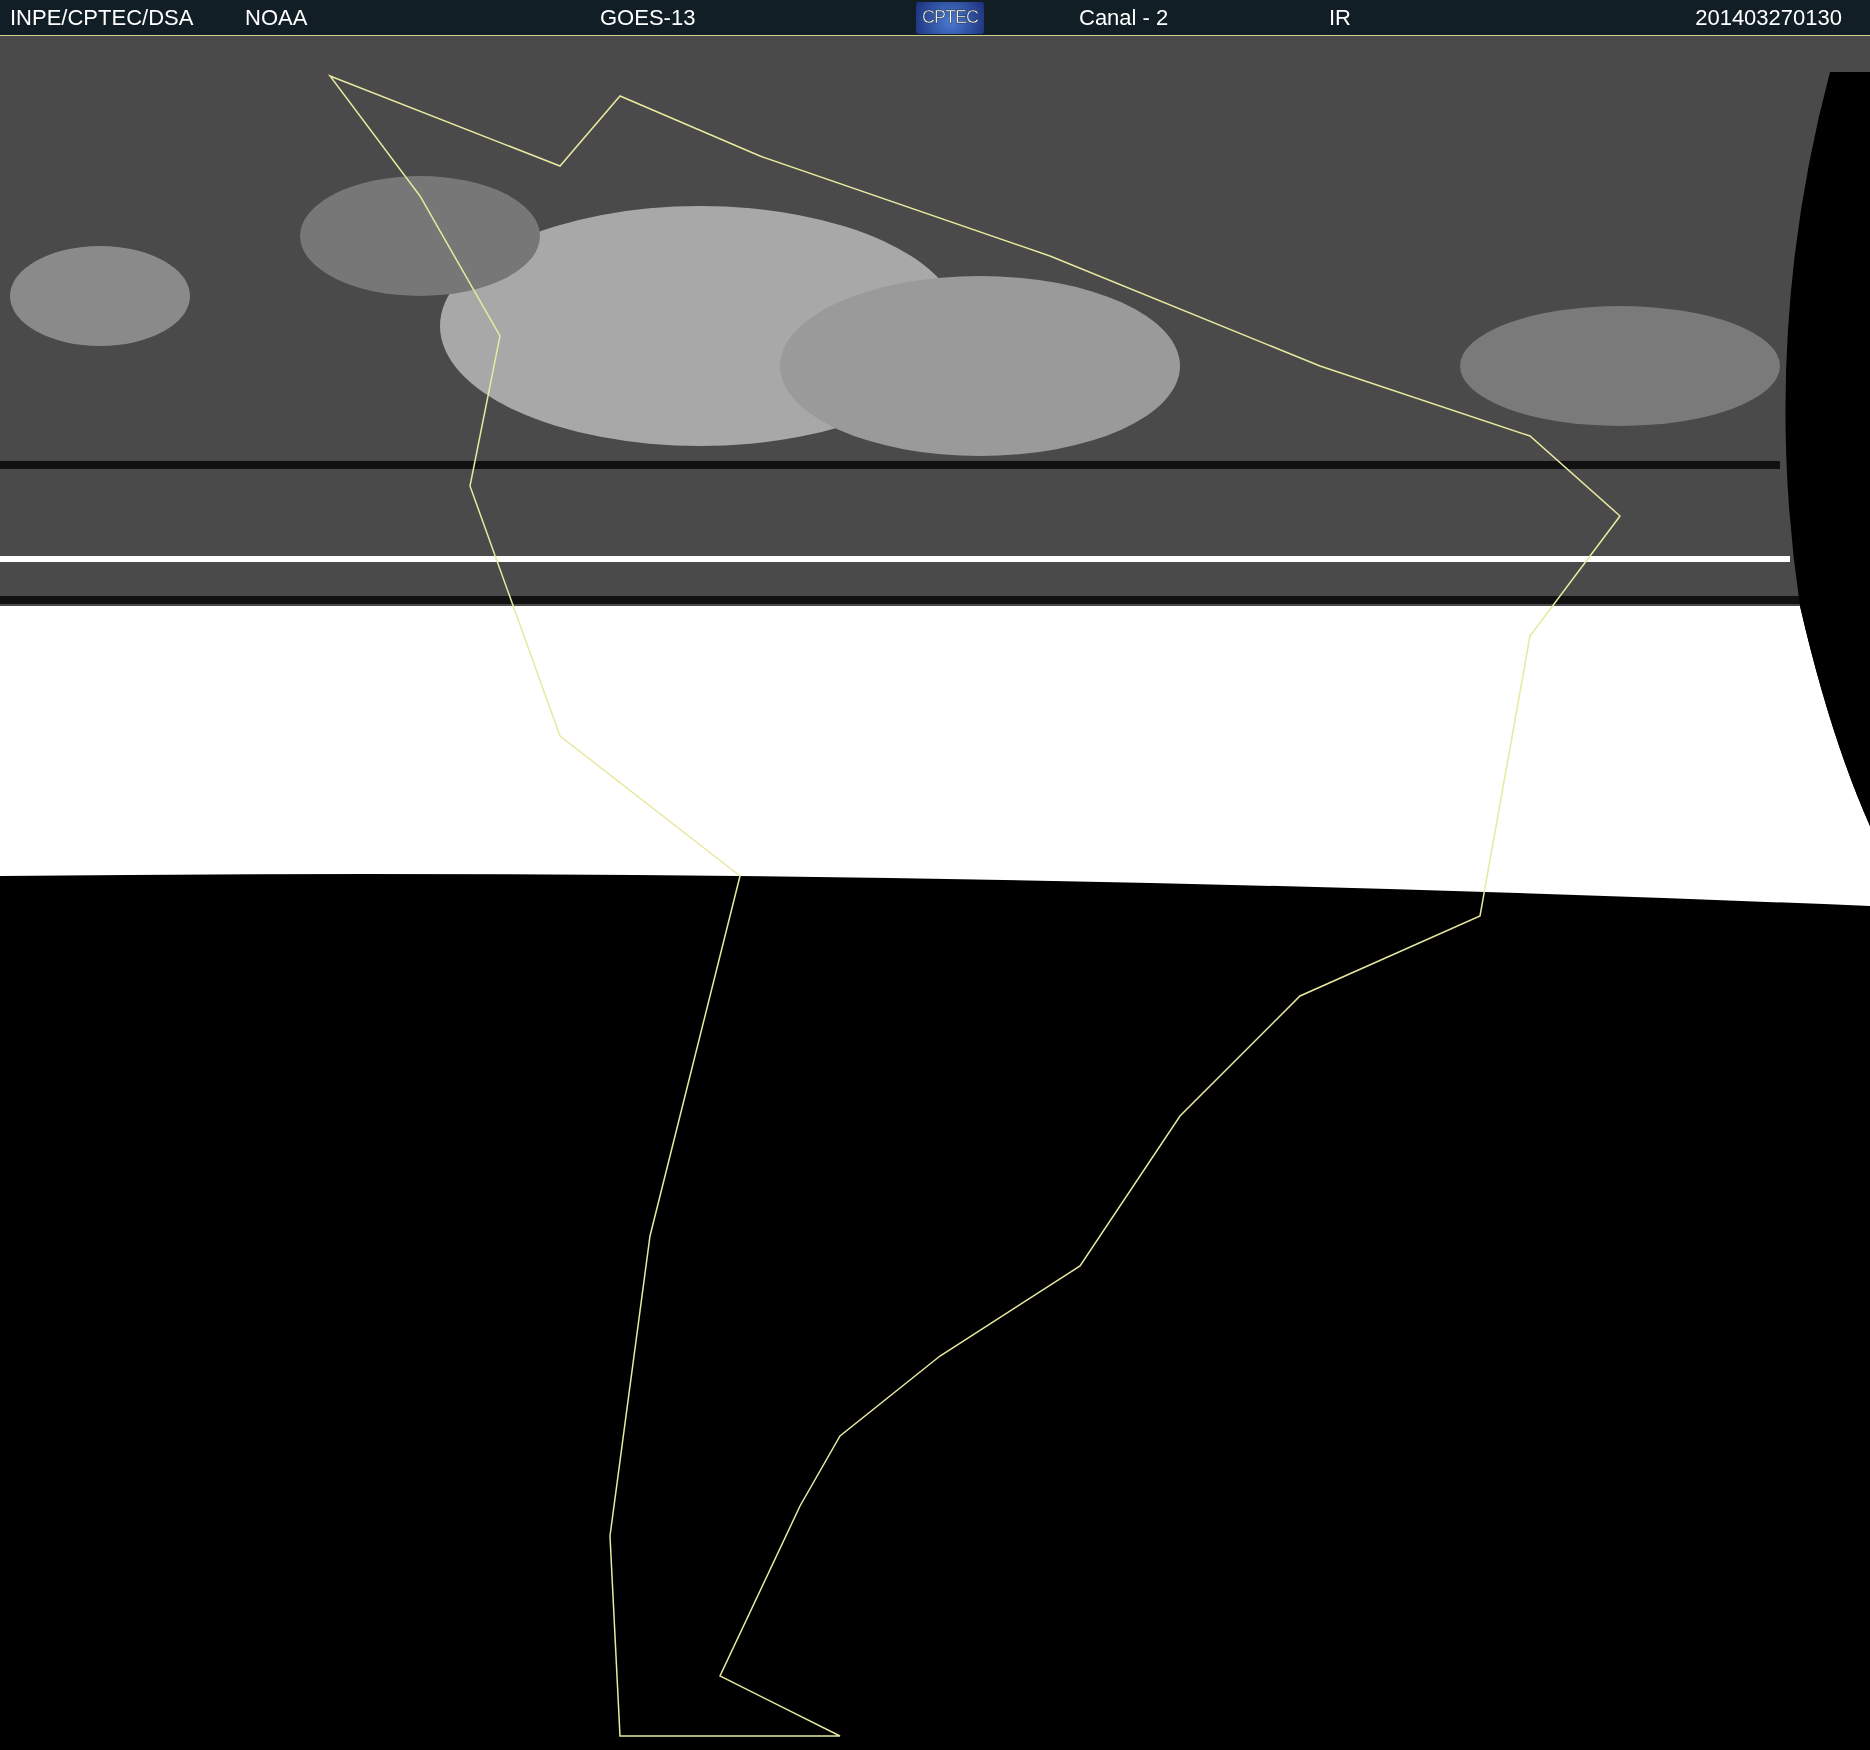  What do you see at coordinates (277, 17) in the screenshot?
I see `header-label: NOAA` at bounding box center [277, 17].